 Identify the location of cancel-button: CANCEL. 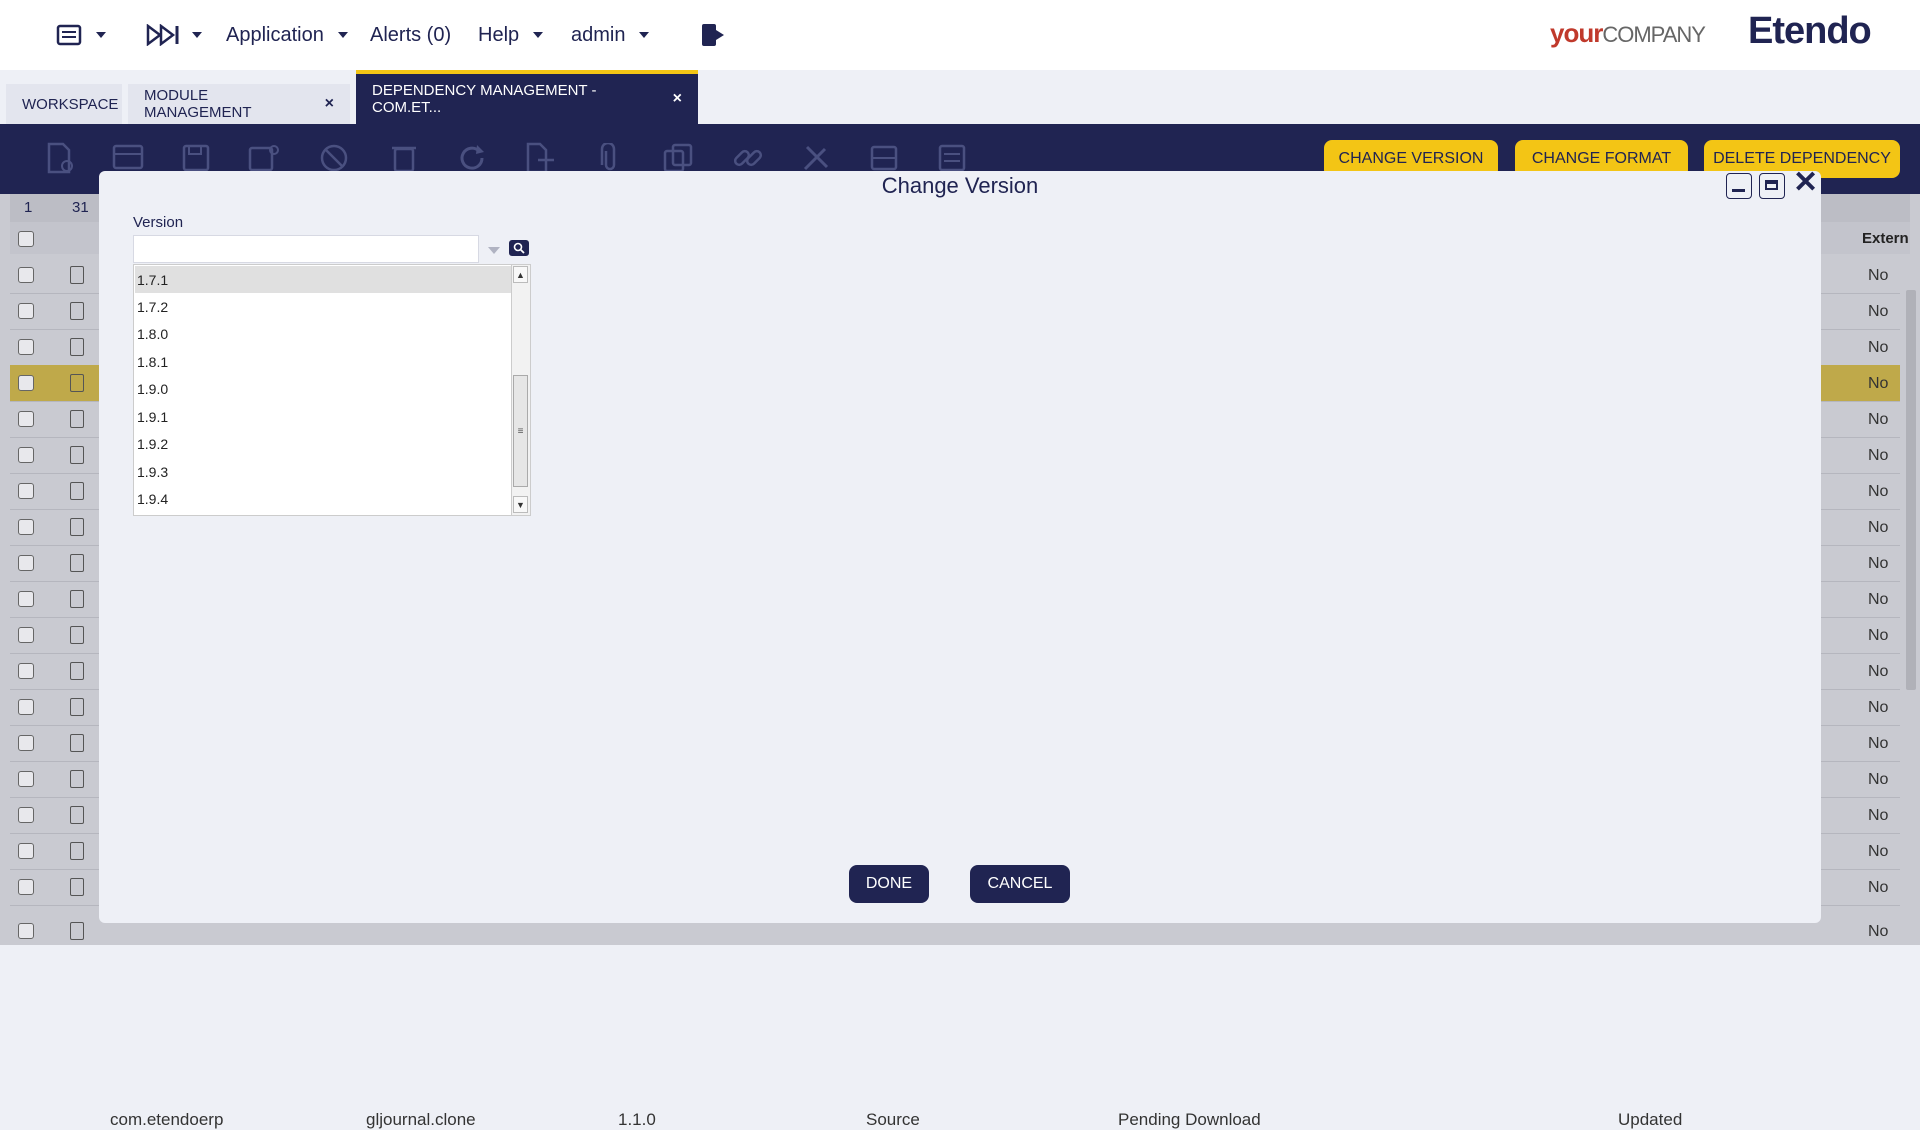
(1020, 884).